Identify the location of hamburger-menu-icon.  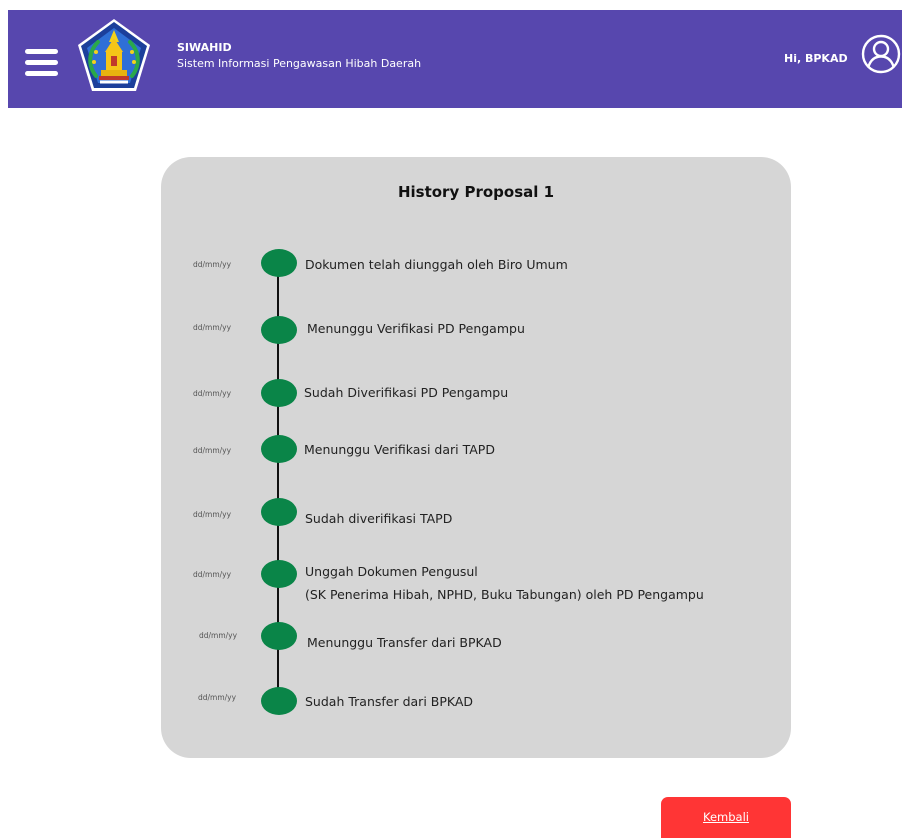
(41, 62).